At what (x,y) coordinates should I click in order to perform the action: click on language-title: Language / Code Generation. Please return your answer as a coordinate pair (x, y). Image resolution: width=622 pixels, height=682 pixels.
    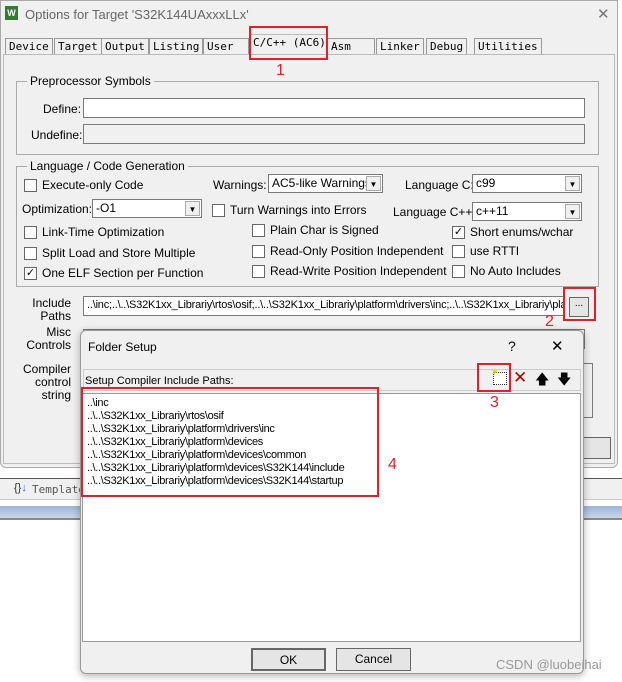
    Looking at the image, I should click on (107, 166).